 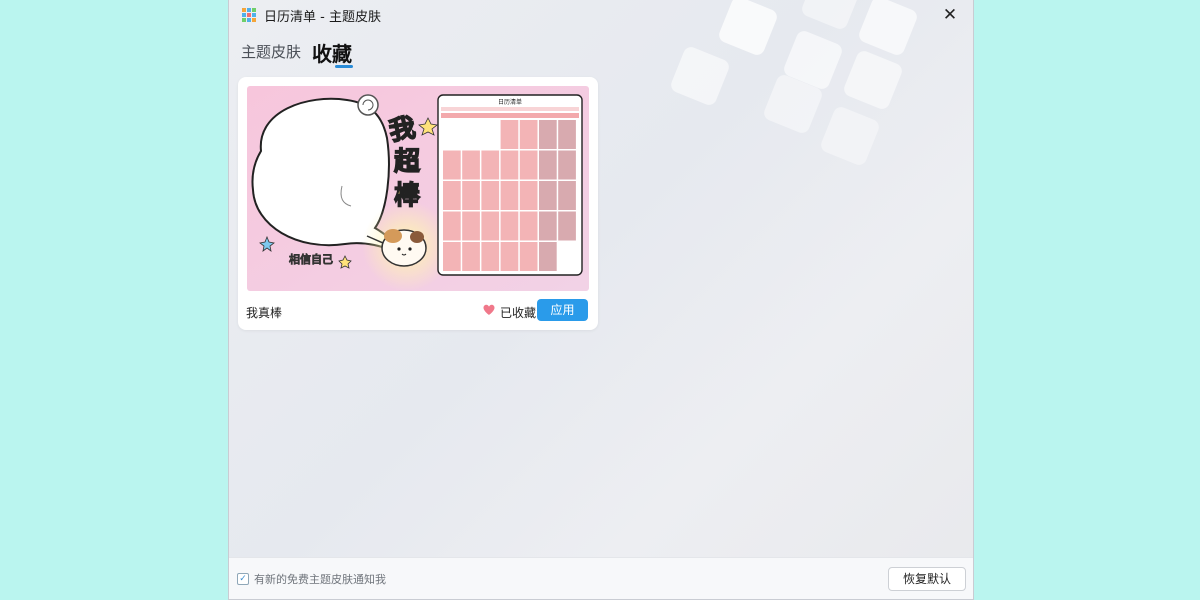 I want to click on skin-preview-image: 我 超 棒 相信自己 日历清单, so click(x=418, y=188).